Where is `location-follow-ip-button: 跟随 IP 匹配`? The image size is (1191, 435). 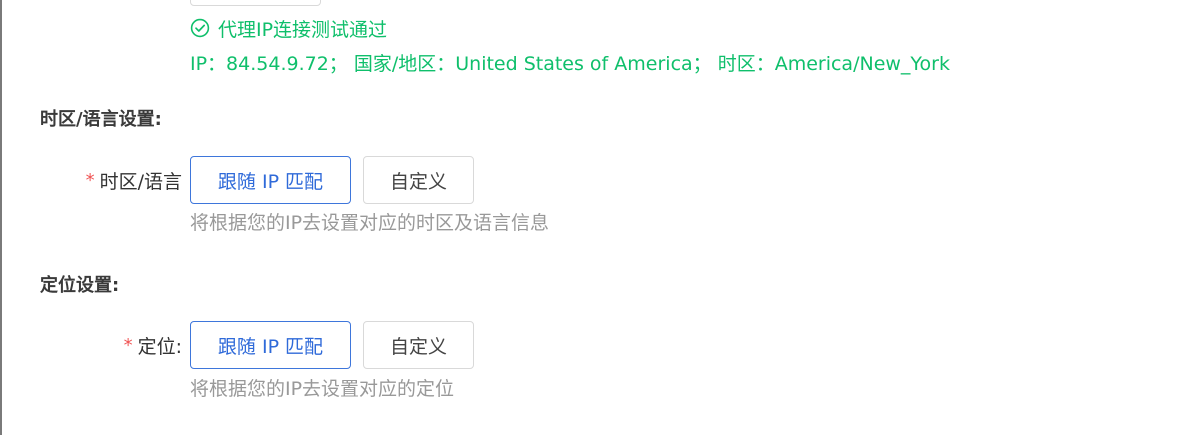
location-follow-ip-button: 跟随 IP 匹配 is located at coordinates (270, 345).